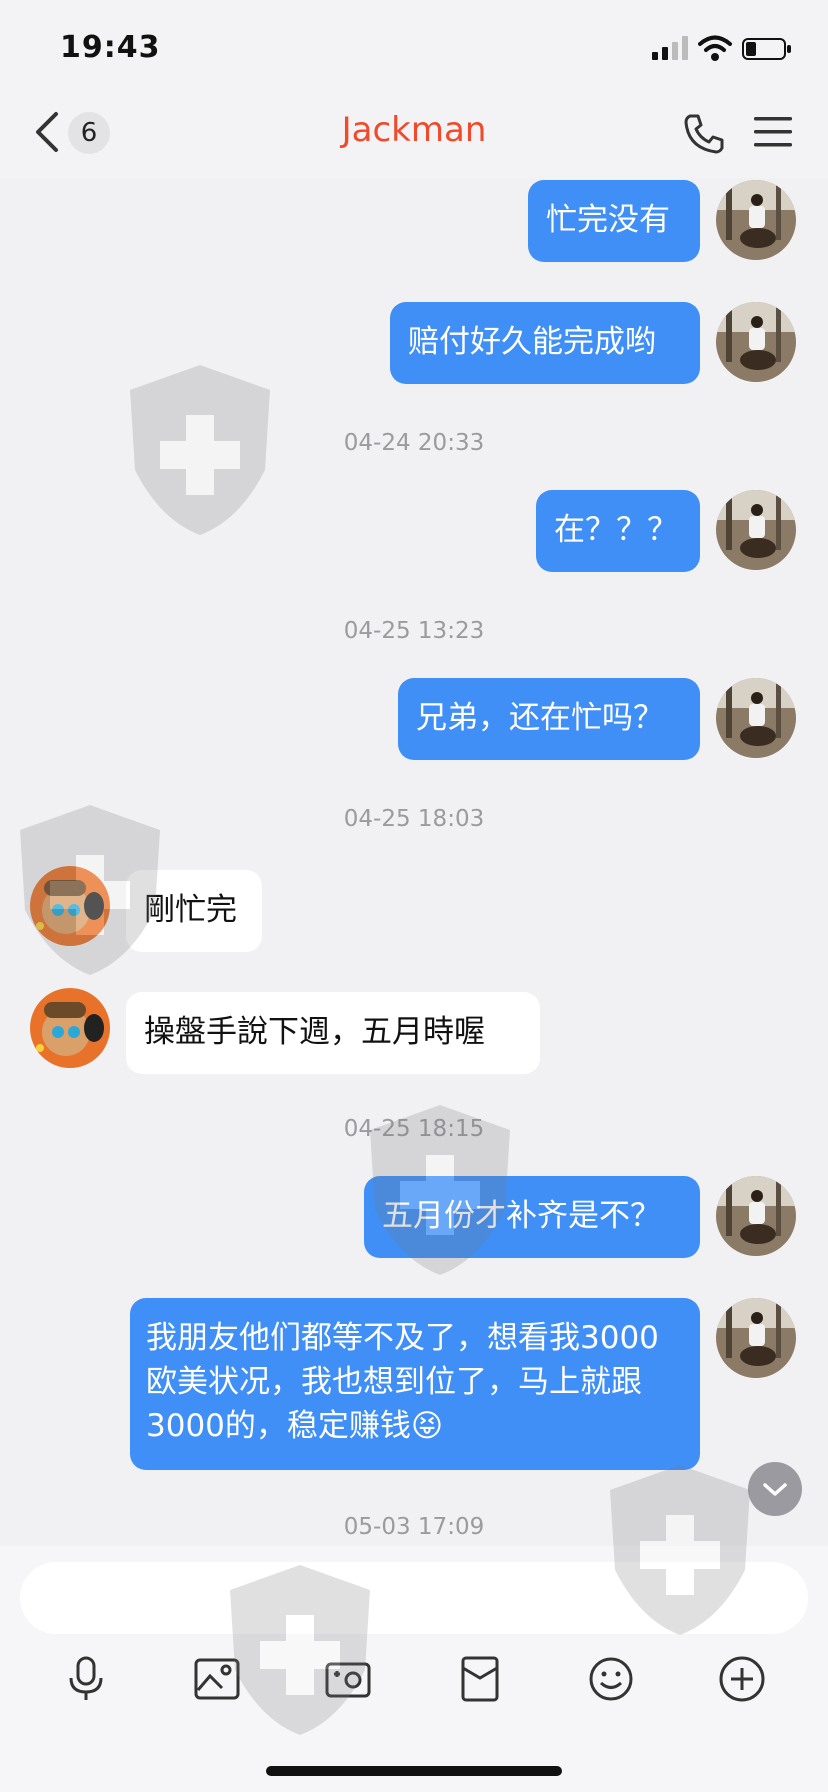  What do you see at coordinates (110, 47) in the screenshot?
I see `status-time: 19:43` at bounding box center [110, 47].